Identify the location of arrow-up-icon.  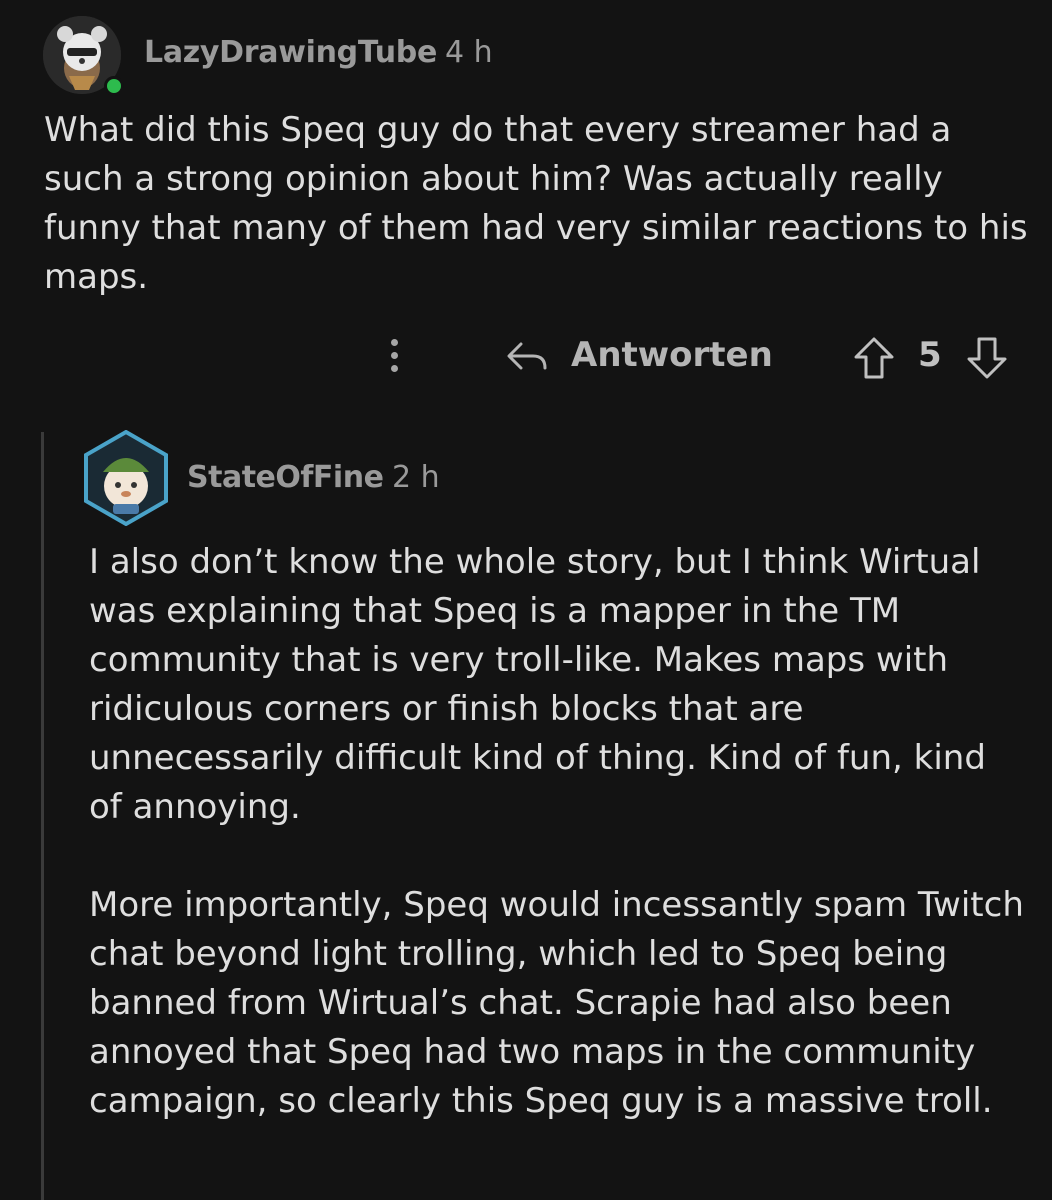
(874, 358).